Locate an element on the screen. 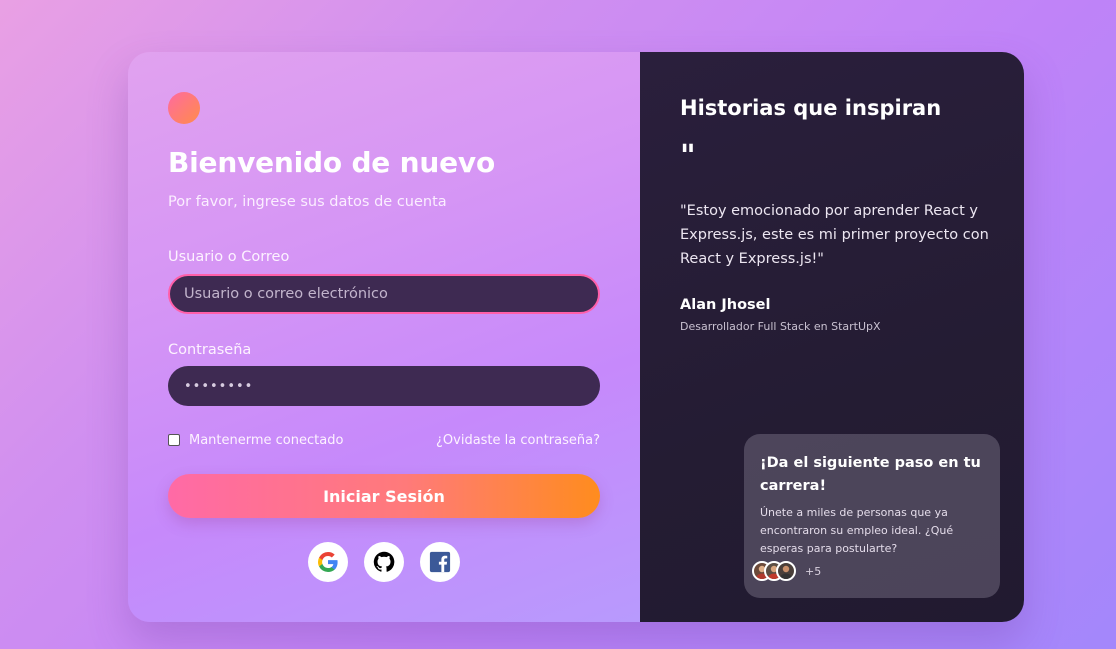  social-login-row is located at coordinates (384, 562).